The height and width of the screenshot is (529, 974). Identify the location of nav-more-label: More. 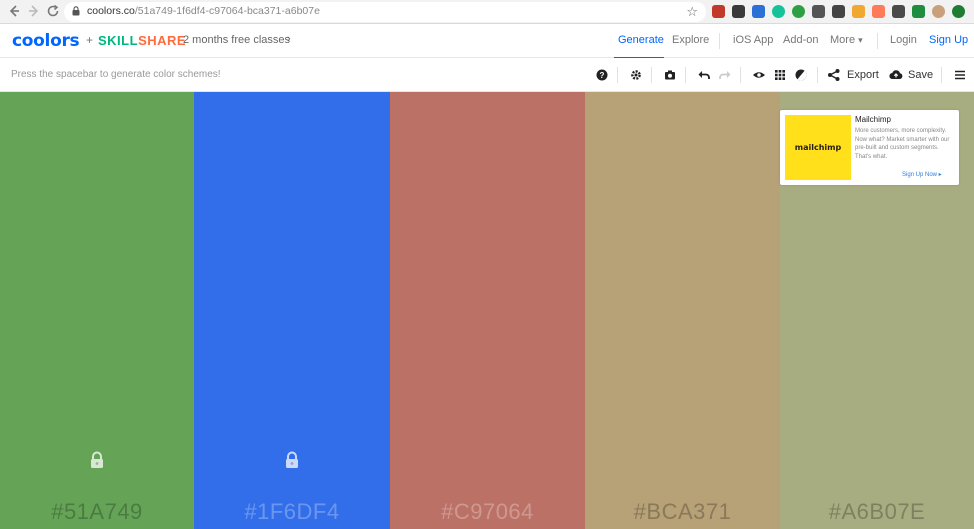
(843, 40).